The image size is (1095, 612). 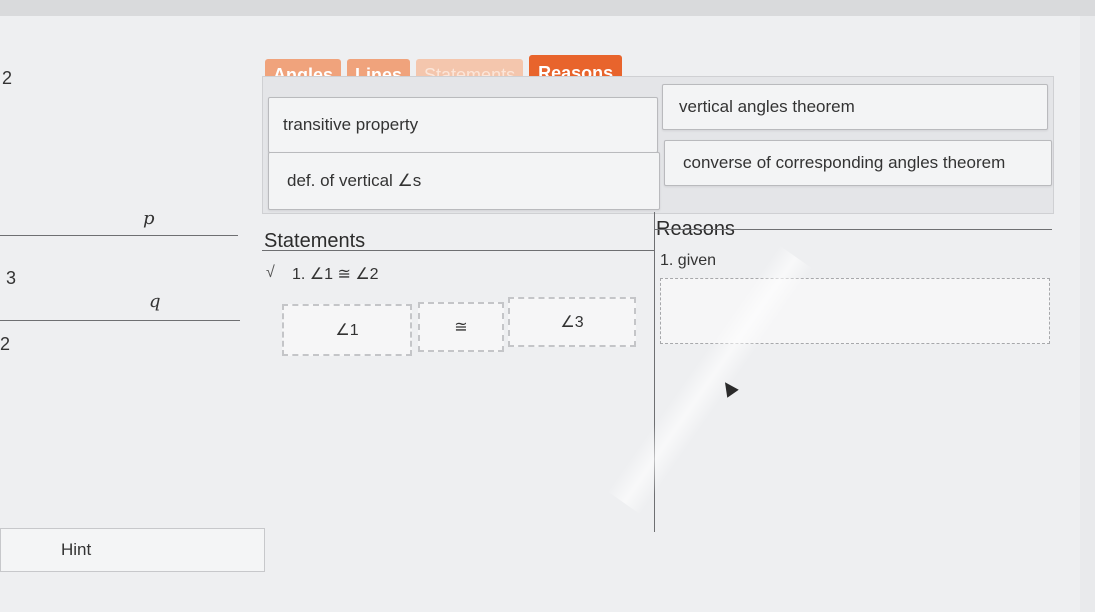 I want to click on chip-converse-corresponding-angles: converse of corresponding angles theorem, so click(x=858, y=163).